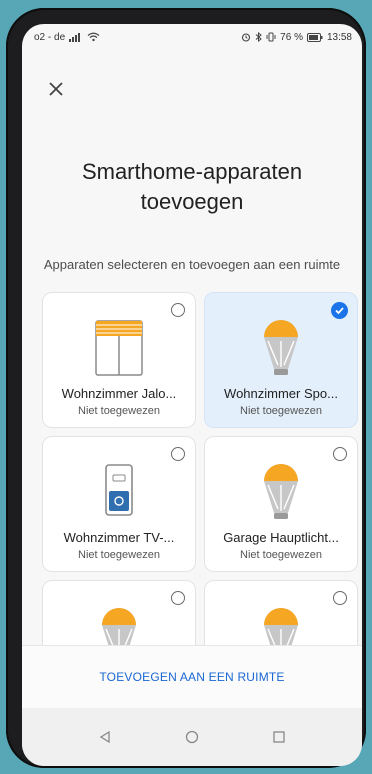  What do you see at coordinates (192, 37) in the screenshot?
I see `status-bar: o2 - de 76 % 13:58` at bounding box center [192, 37].